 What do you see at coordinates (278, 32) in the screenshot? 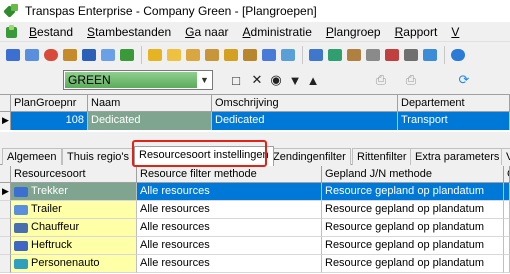
I see `menu-administratie: Administratie` at bounding box center [278, 32].